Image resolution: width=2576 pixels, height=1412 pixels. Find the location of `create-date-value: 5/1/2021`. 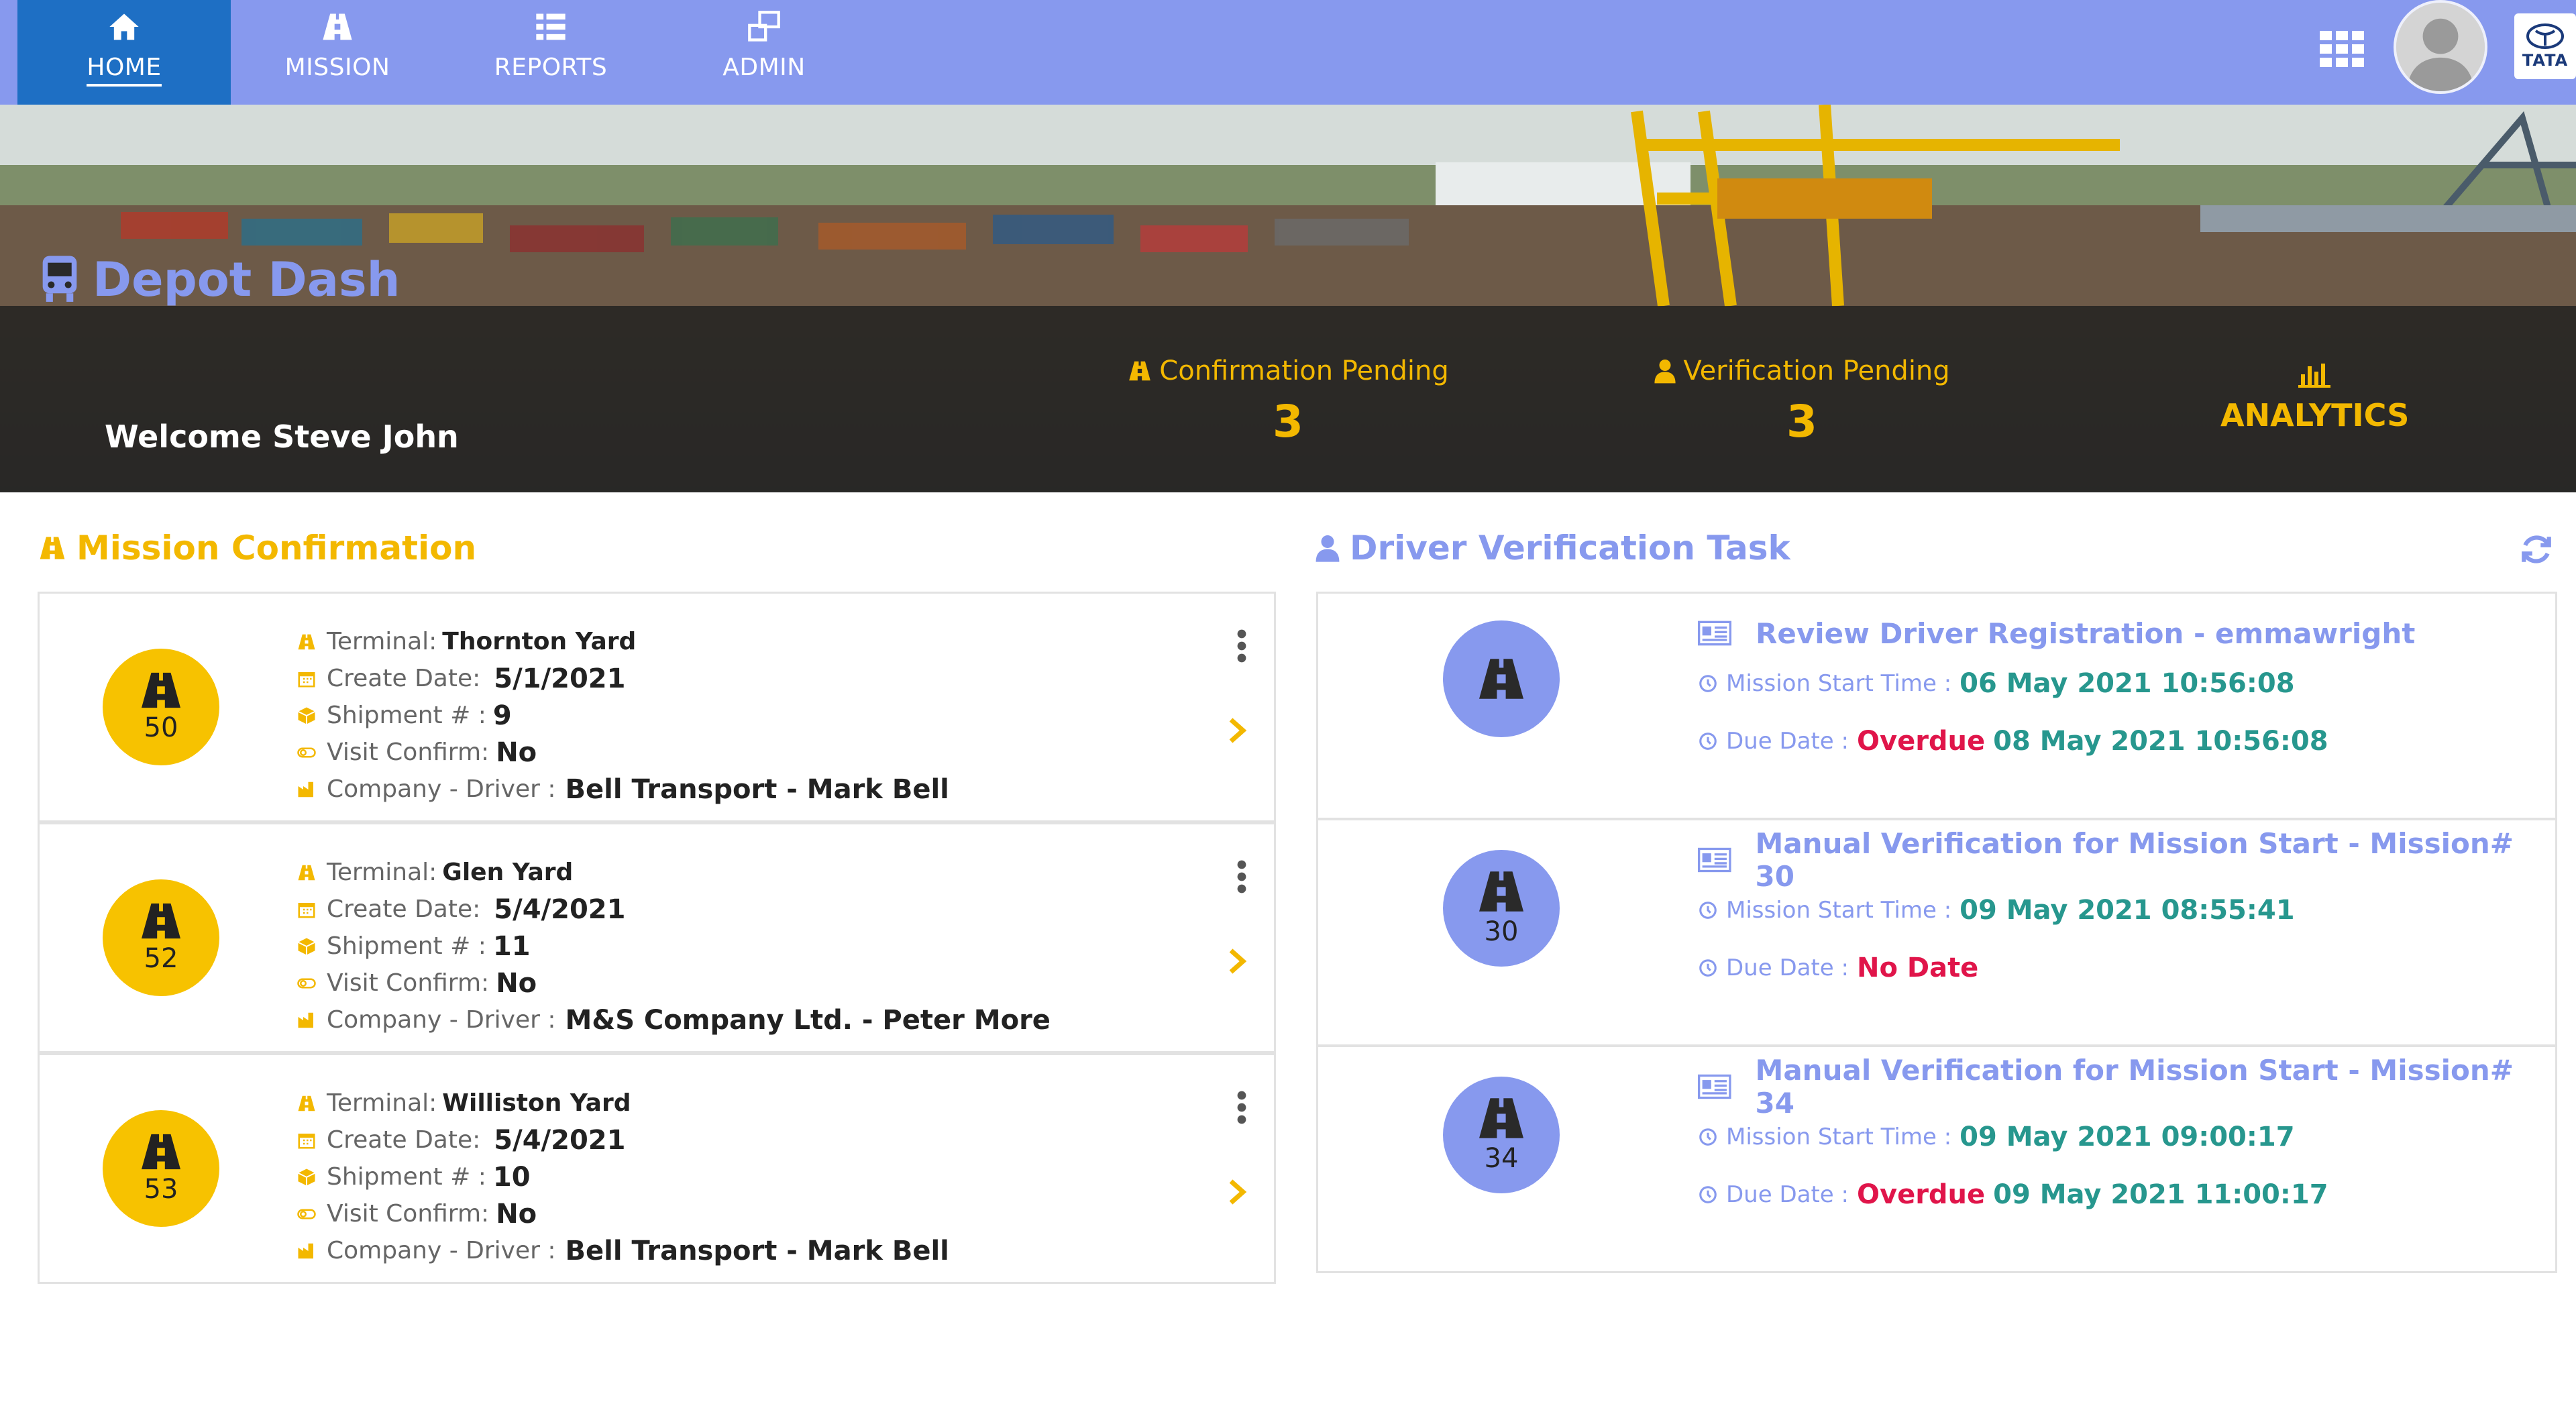

create-date-value: 5/1/2021 is located at coordinates (560, 678).